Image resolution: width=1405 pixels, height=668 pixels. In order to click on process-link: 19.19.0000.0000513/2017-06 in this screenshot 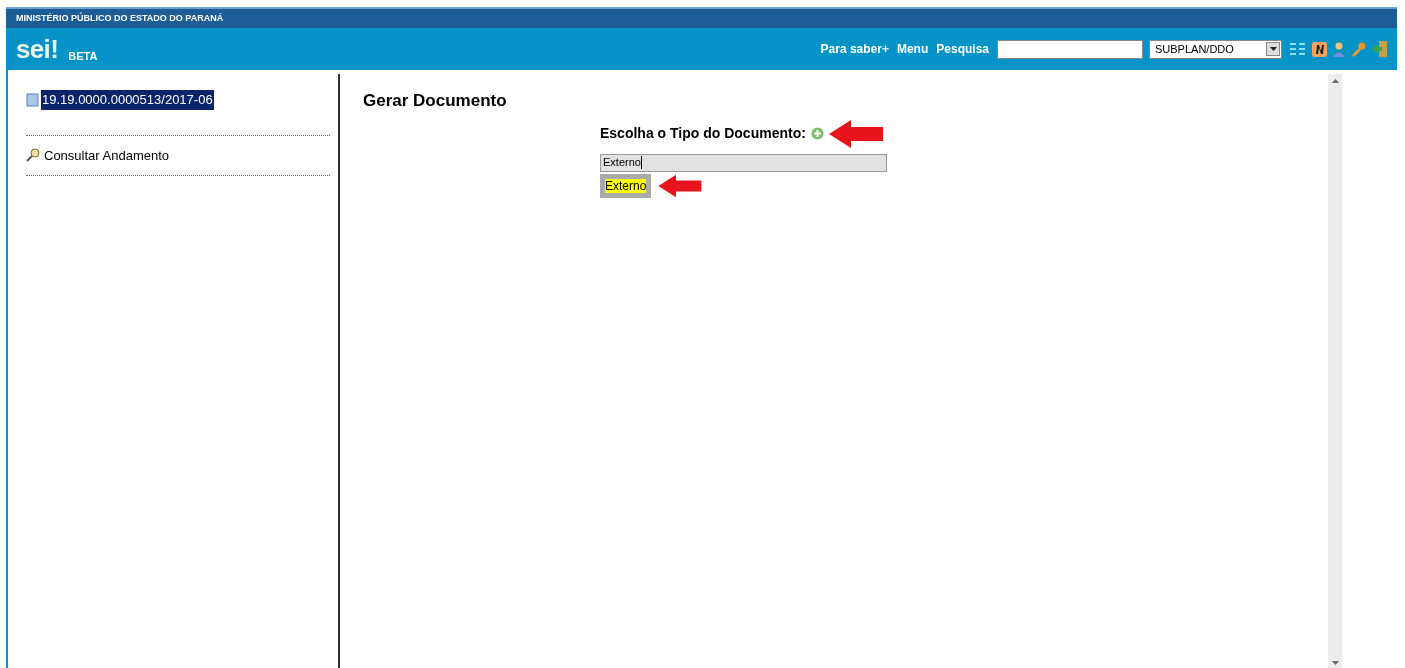, I will do `click(127, 100)`.